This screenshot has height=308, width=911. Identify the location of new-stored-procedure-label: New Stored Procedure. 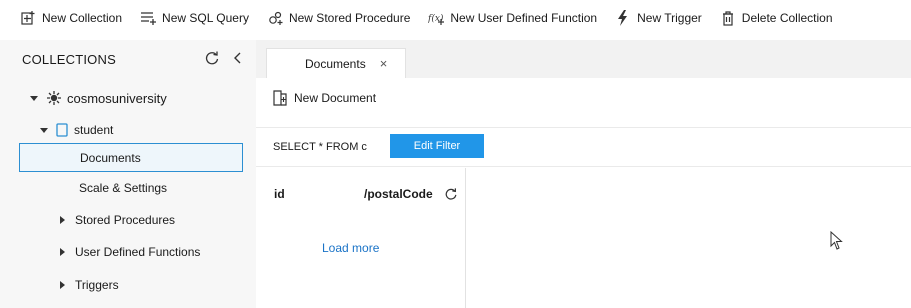
(349, 18).